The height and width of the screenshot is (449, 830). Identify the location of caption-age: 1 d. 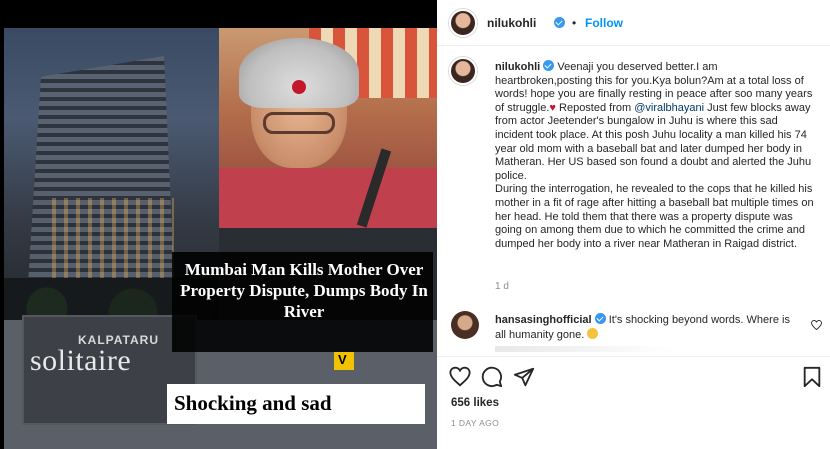
(502, 286).